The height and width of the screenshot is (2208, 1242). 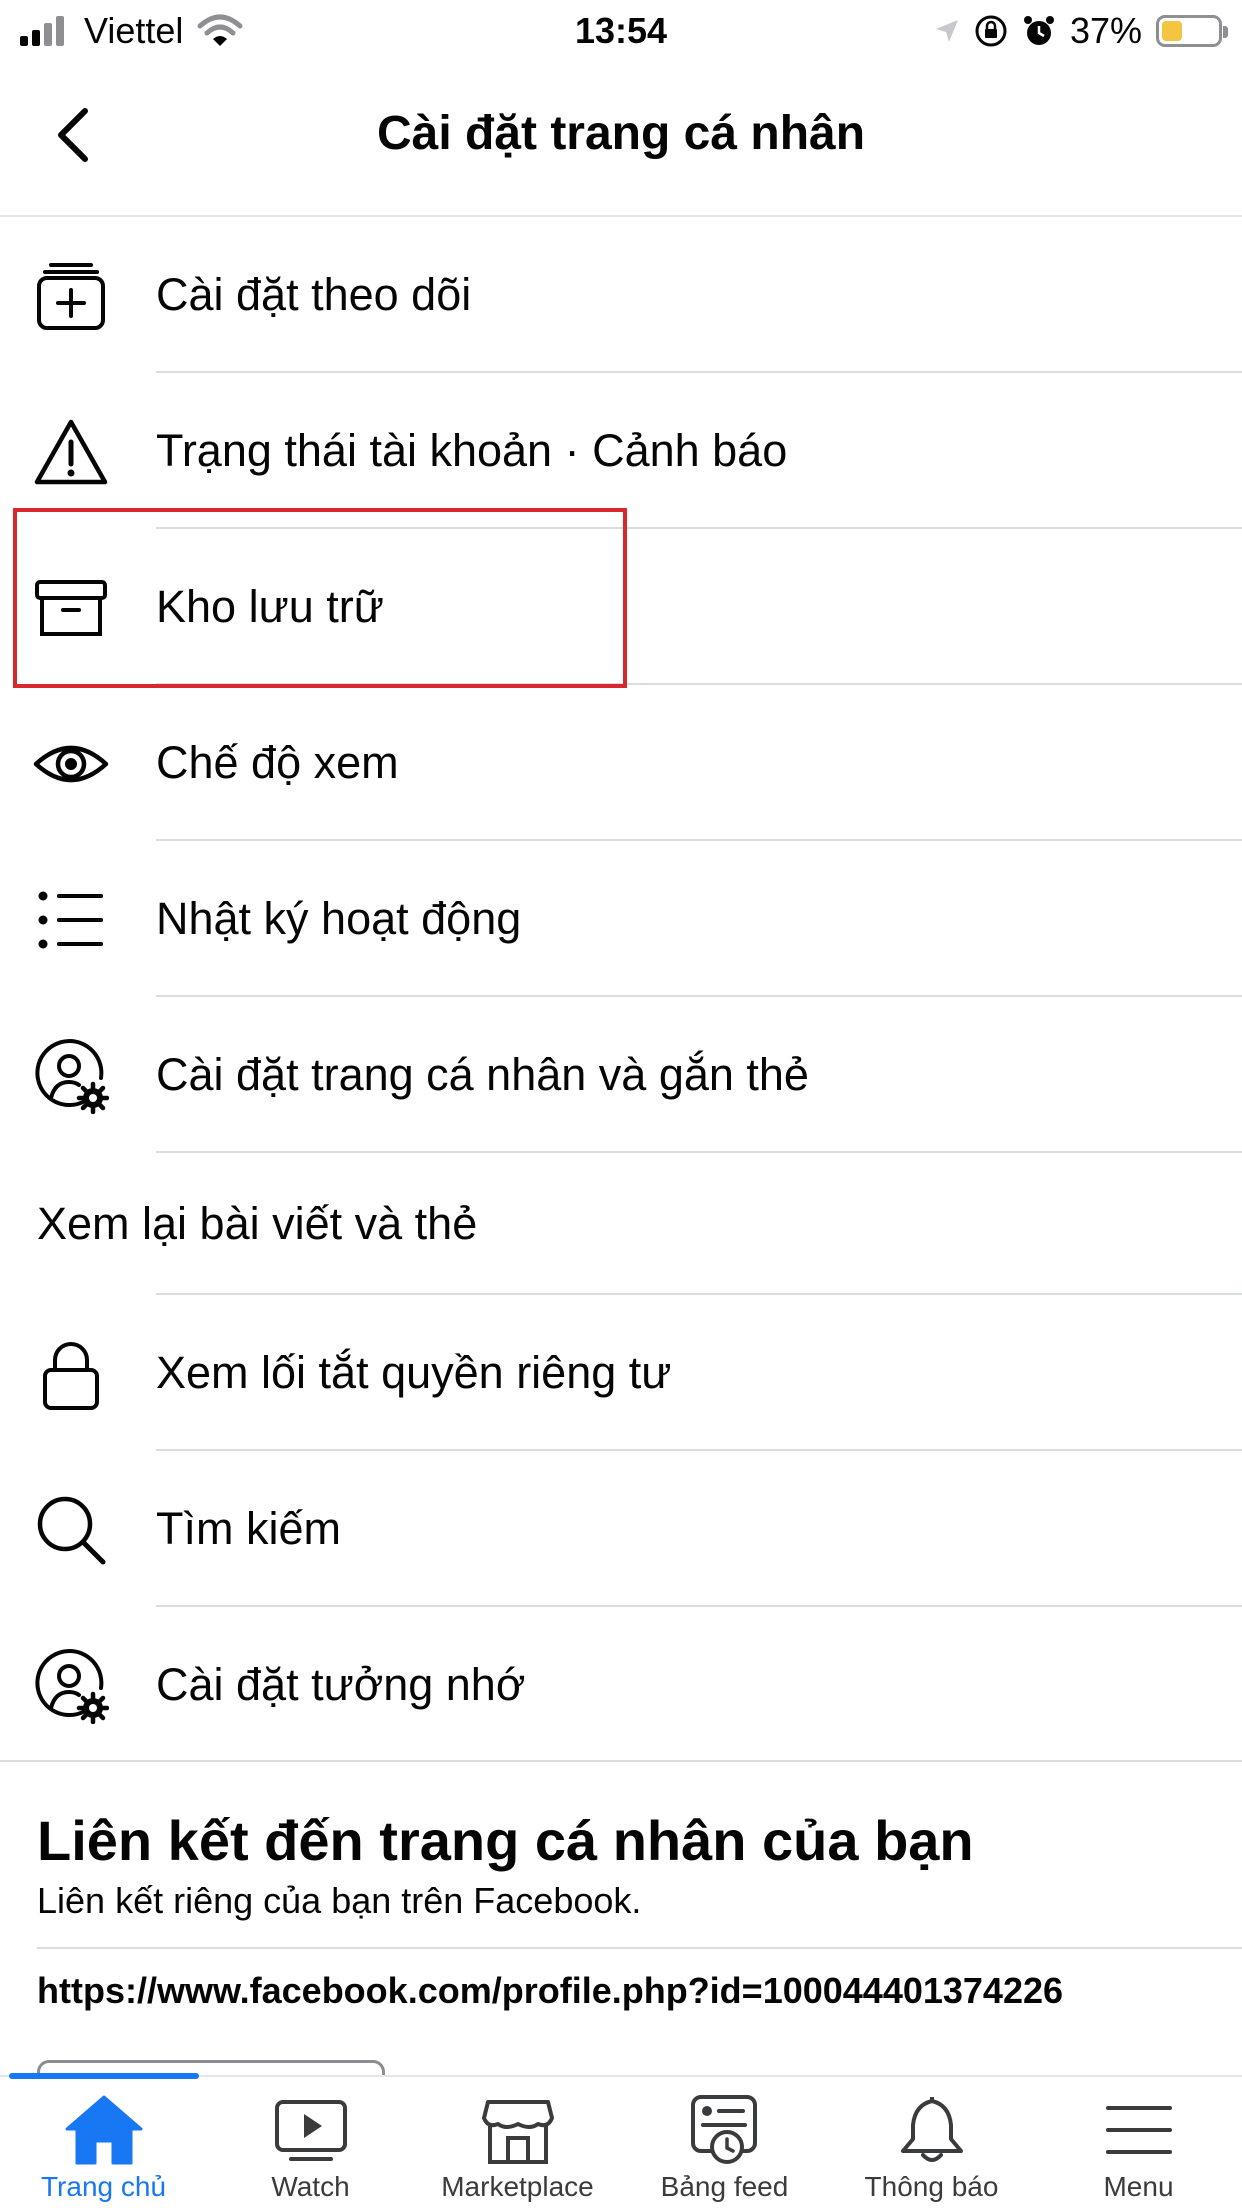 What do you see at coordinates (311, 2130) in the screenshot?
I see `watch-icon` at bounding box center [311, 2130].